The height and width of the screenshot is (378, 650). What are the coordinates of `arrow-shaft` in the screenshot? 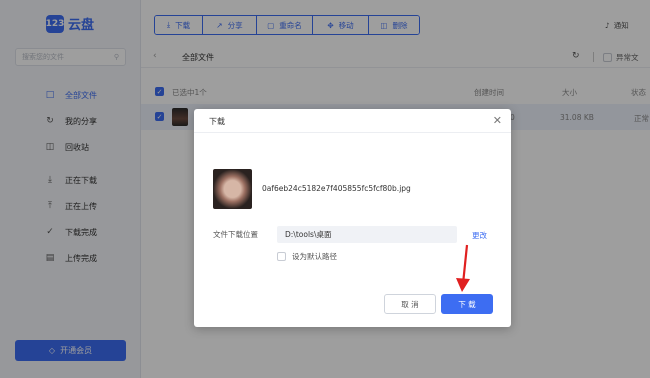 It's located at (465, 264).